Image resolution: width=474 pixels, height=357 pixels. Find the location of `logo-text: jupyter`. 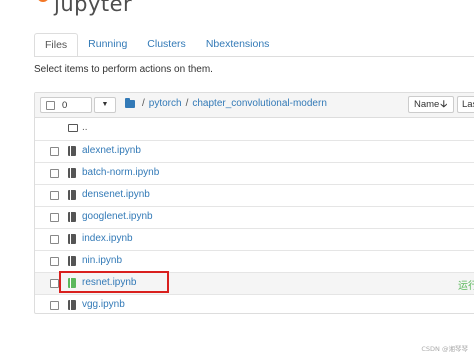

logo-text: jupyter is located at coordinates (93, 8).